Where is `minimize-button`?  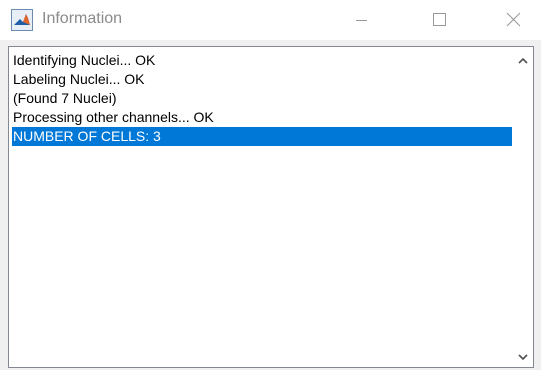 minimize-button is located at coordinates (361, 20).